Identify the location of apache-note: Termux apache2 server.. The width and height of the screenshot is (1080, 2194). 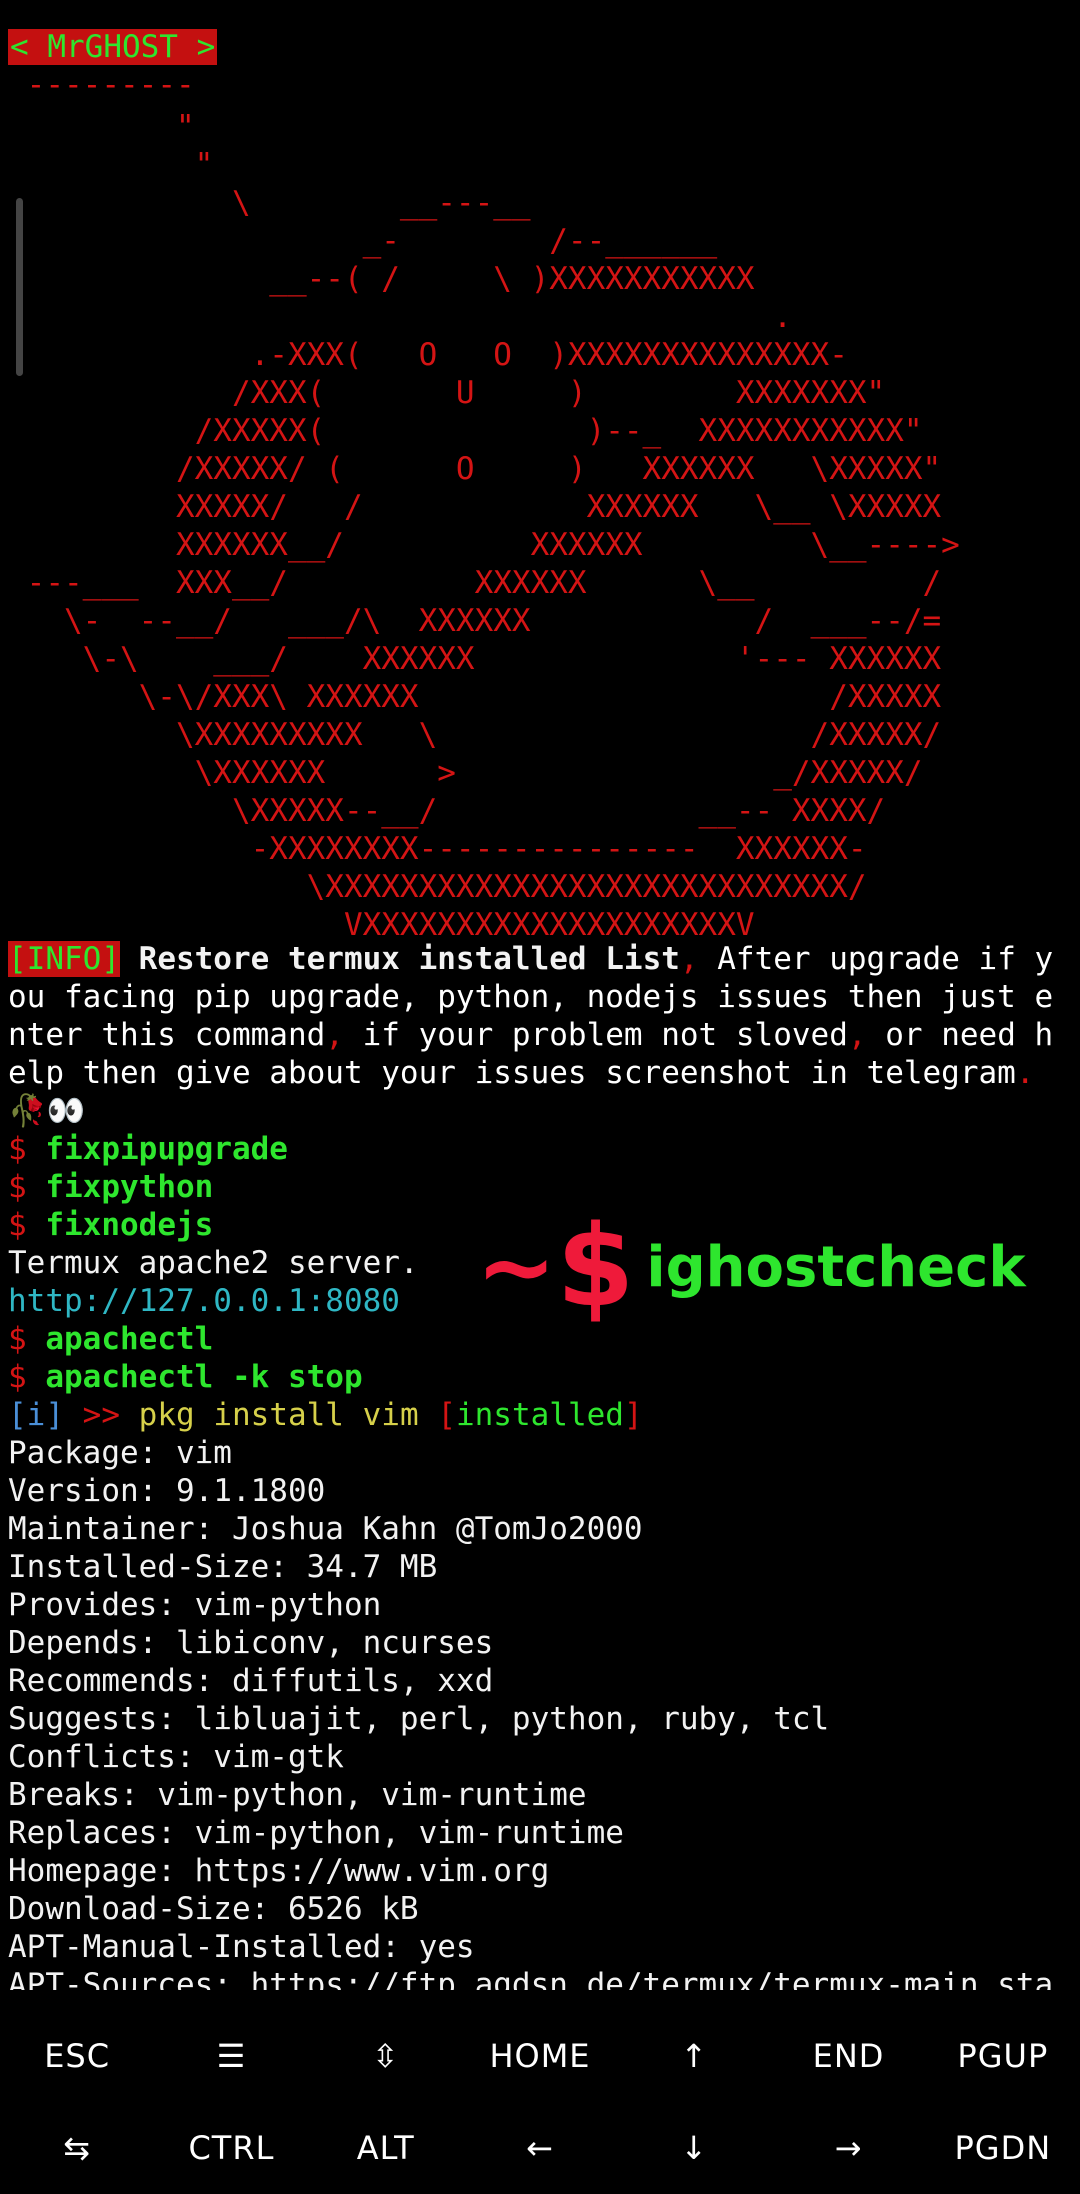
(213, 1263).